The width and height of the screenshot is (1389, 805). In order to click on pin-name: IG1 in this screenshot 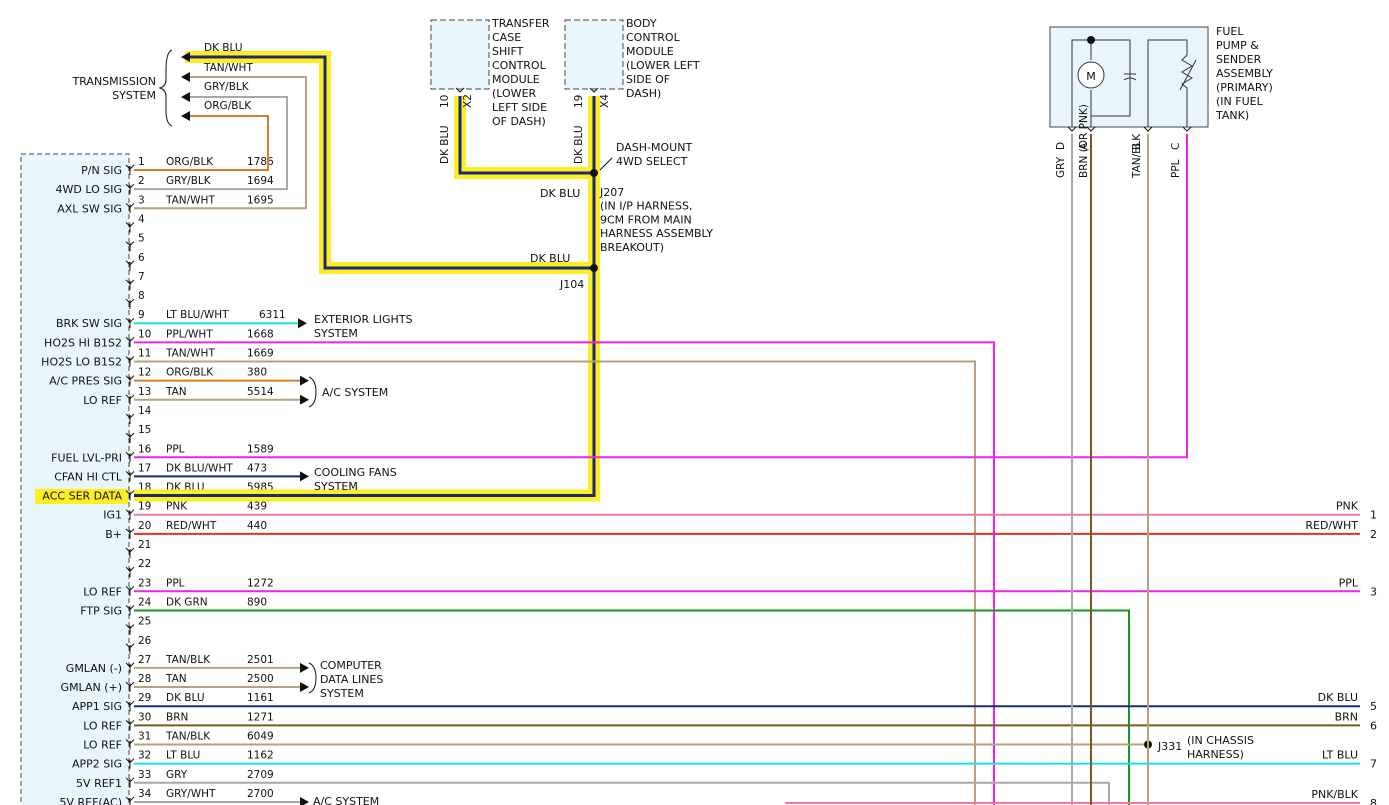, I will do `click(112, 515)`.